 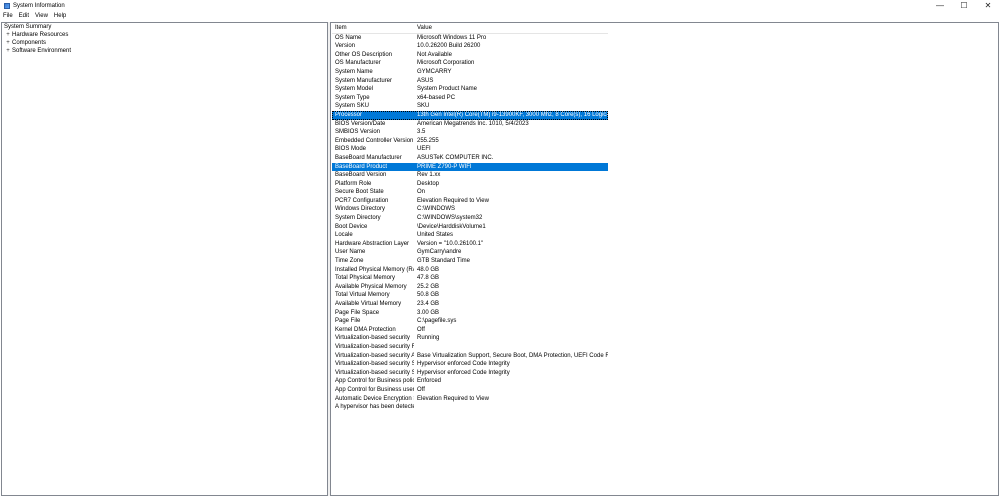 I want to click on row-item-cell: BIOS Version/Date, so click(x=360, y=123).